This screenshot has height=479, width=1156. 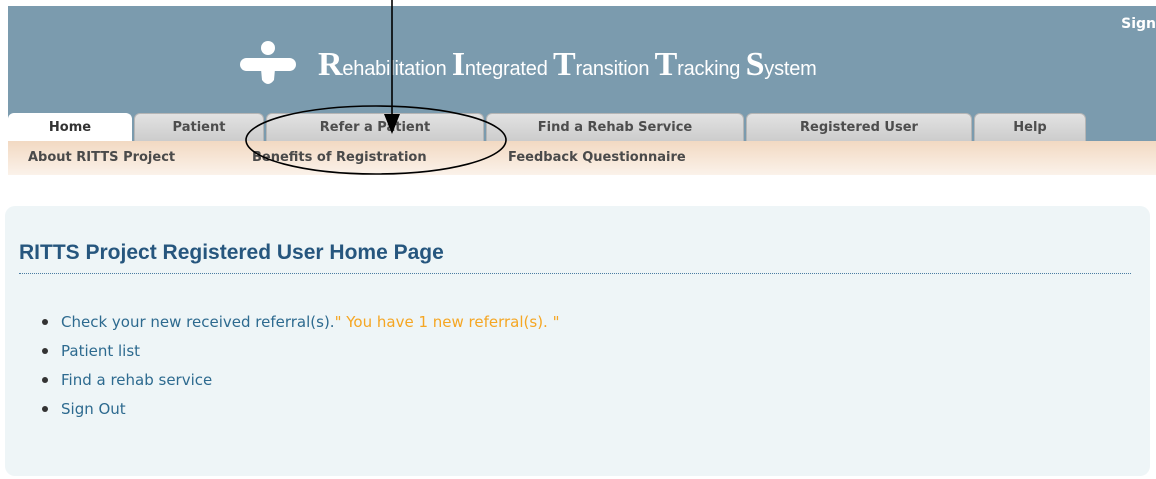 I want to click on title-word: ystem, so click(x=790, y=69).